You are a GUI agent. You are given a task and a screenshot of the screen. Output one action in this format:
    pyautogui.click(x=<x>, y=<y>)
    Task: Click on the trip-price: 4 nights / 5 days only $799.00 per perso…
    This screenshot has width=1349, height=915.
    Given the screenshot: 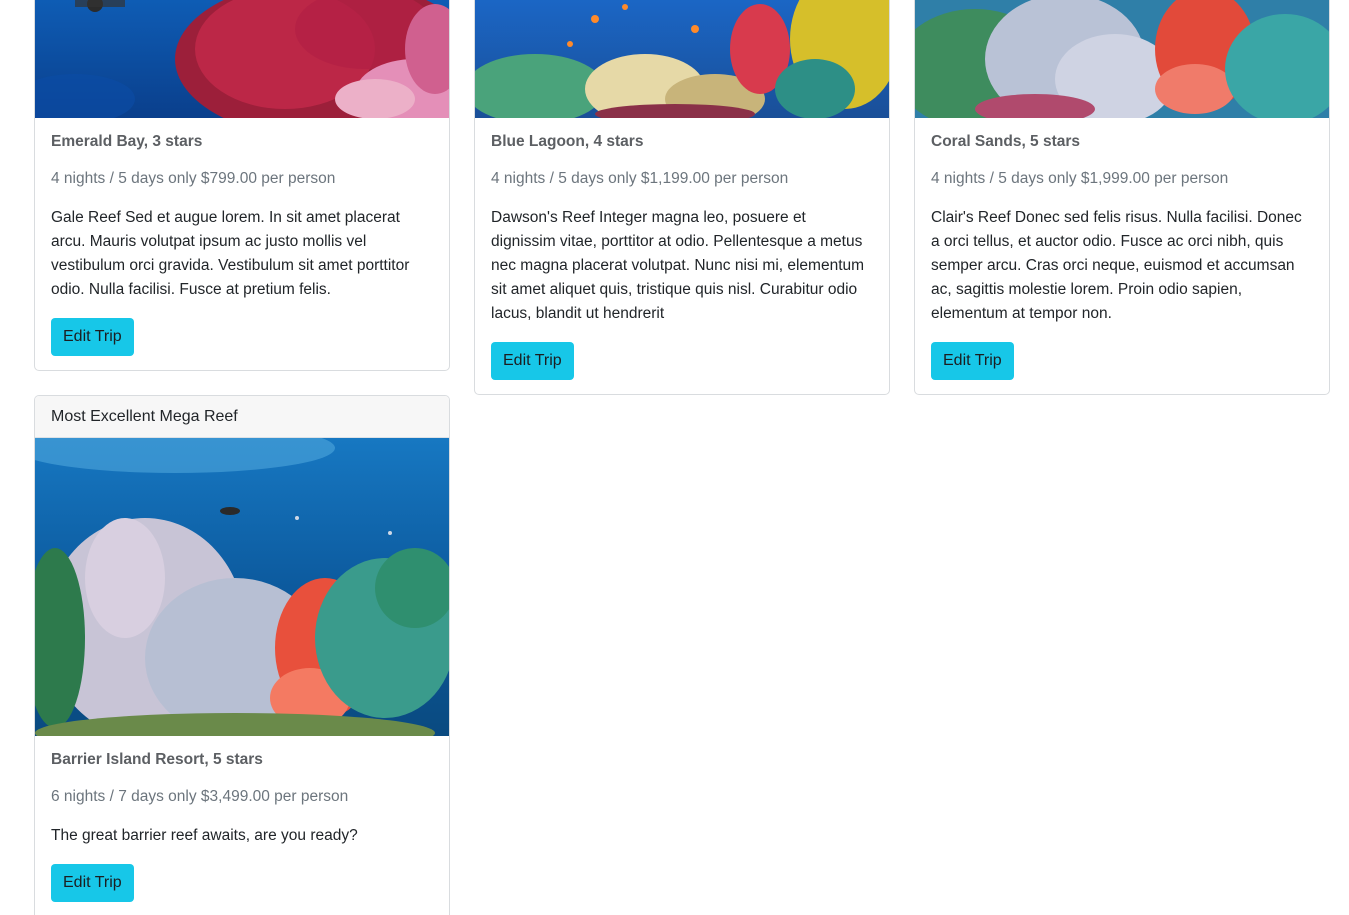 What is the action you would take?
    pyautogui.click(x=193, y=178)
    